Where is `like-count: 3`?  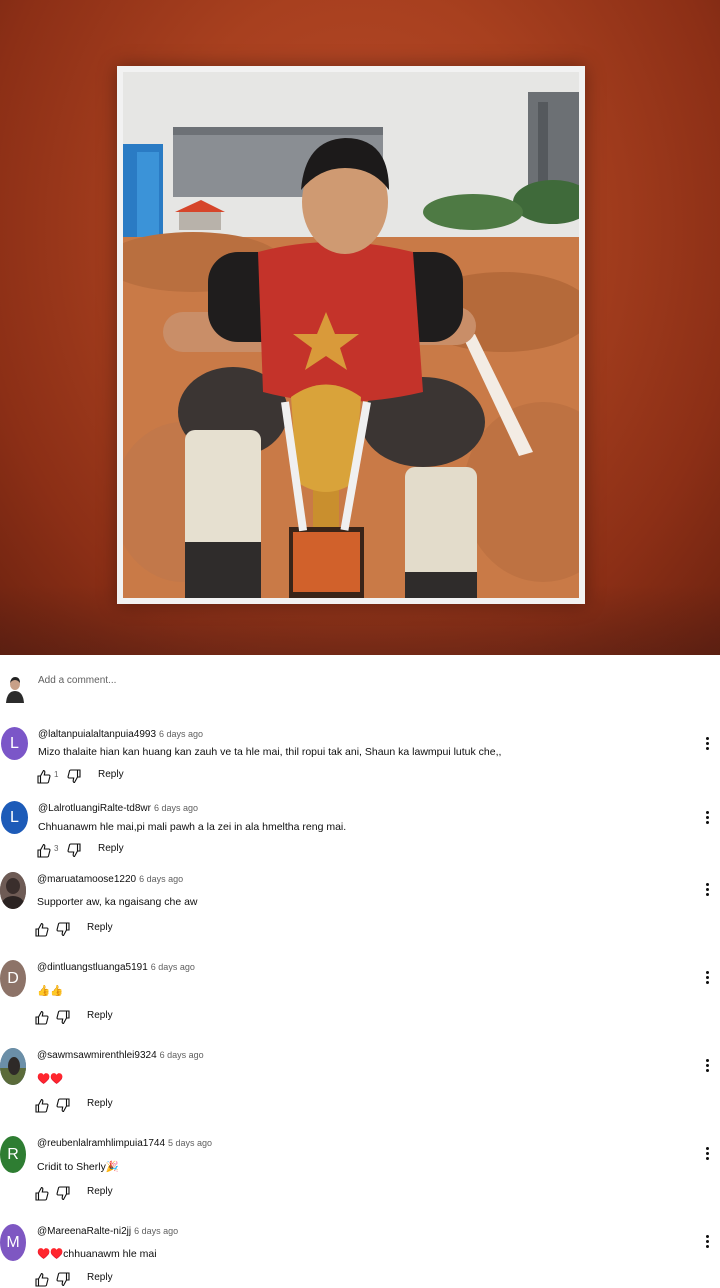
like-count: 3 is located at coordinates (56, 848).